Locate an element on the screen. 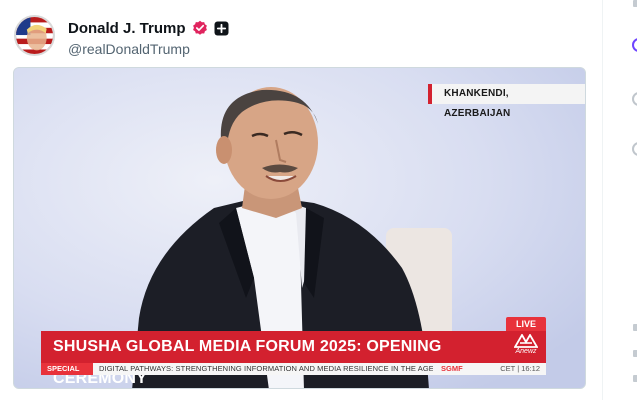 This screenshot has height=400, width=637. brand-box: Anewz is located at coordinates (526, 347).